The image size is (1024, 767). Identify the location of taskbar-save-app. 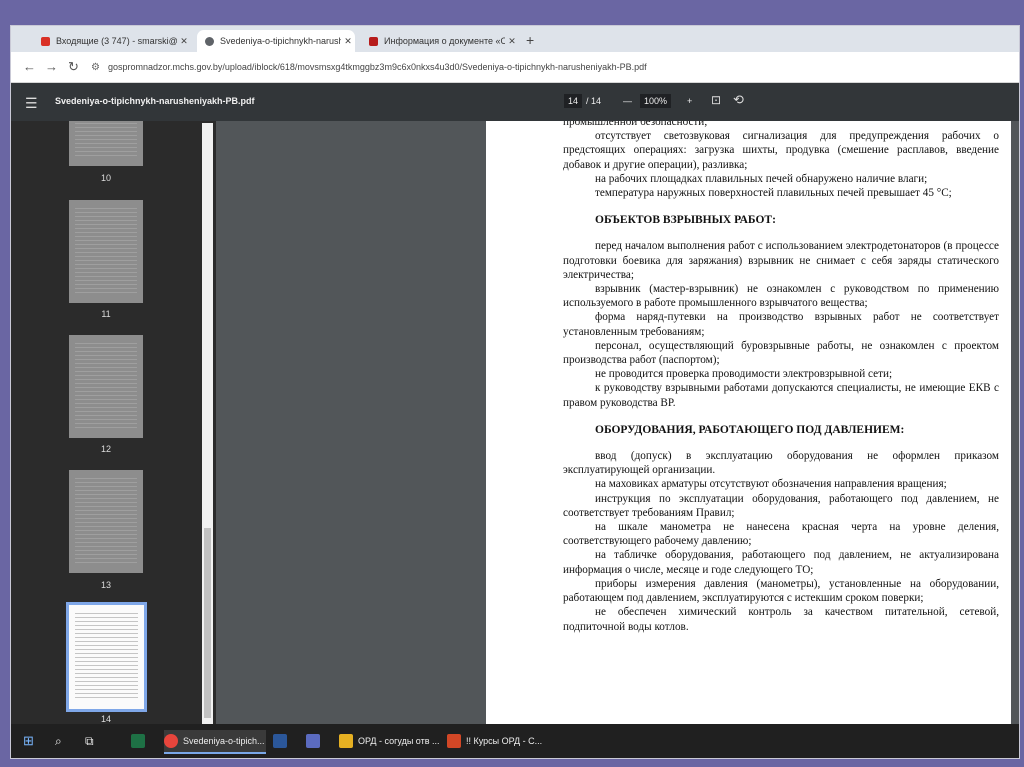
(315, 741).